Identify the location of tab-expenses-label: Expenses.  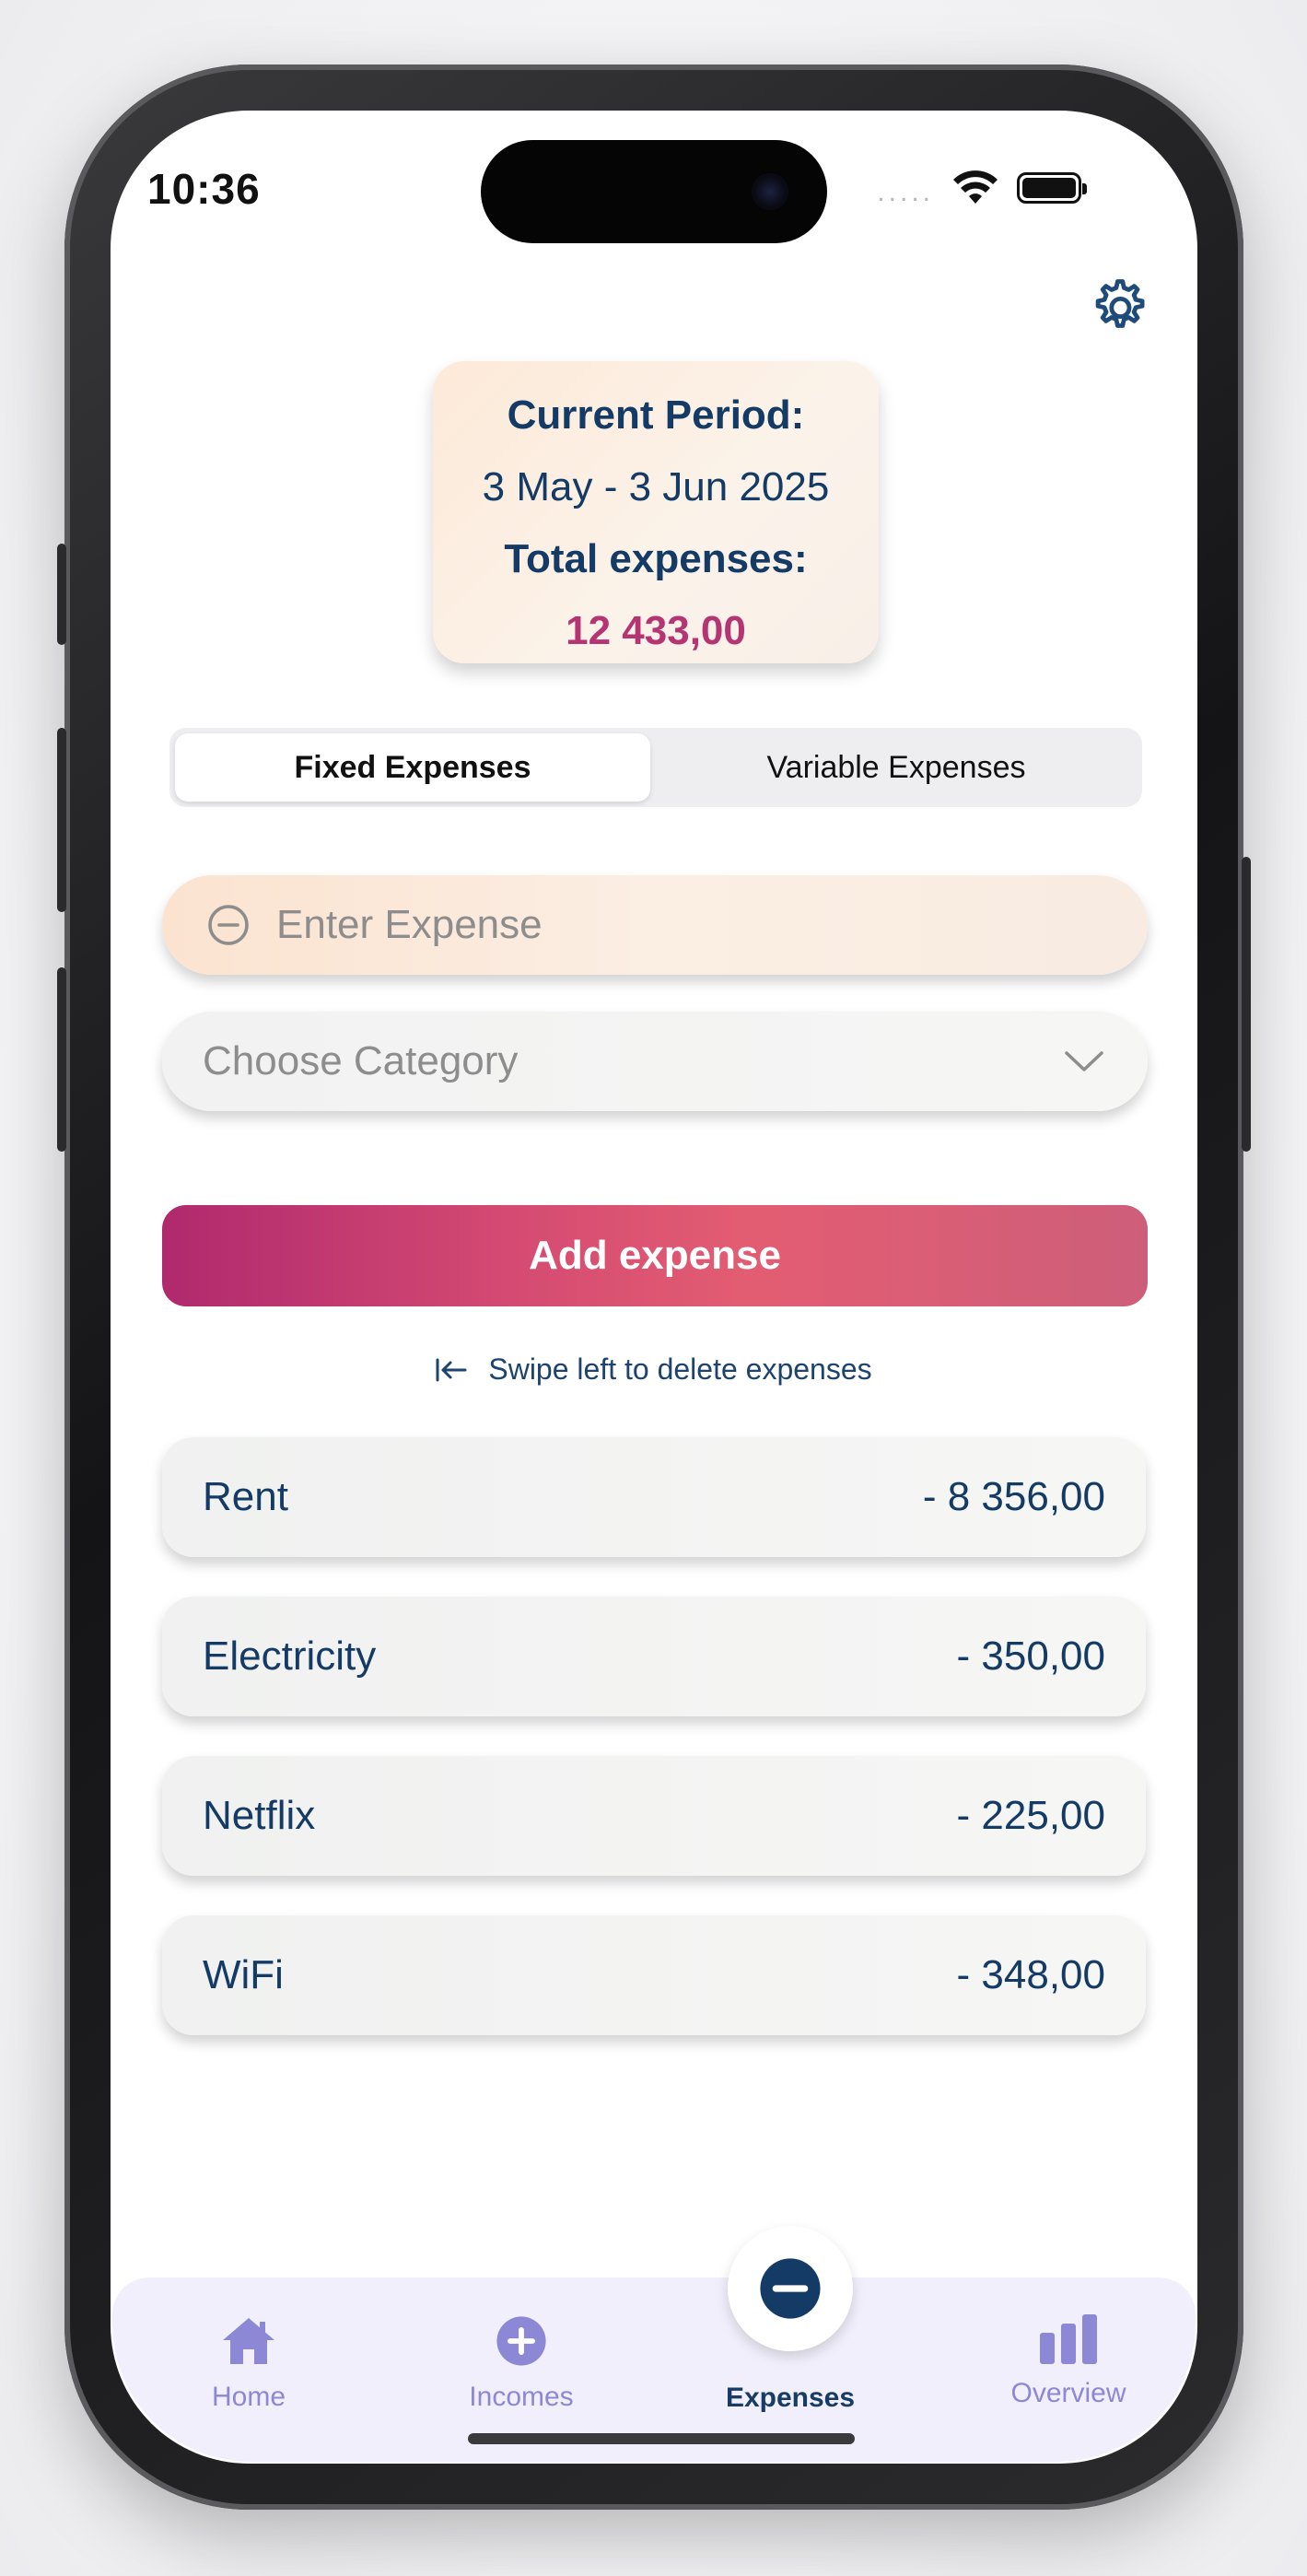
(791, 2398).